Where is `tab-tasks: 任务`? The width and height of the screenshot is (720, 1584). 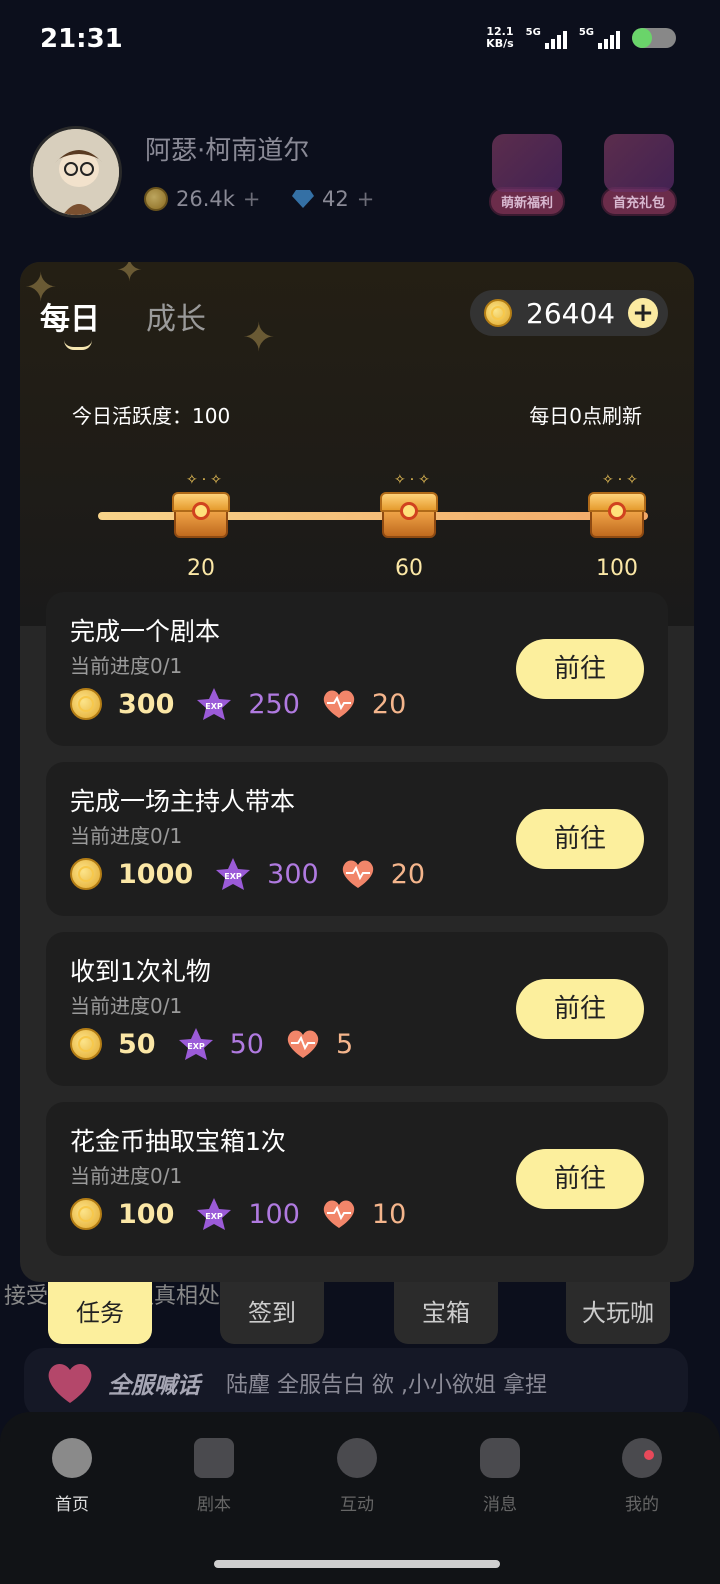
tab-tasks: 任务 is located at coordinates (100, 1313).